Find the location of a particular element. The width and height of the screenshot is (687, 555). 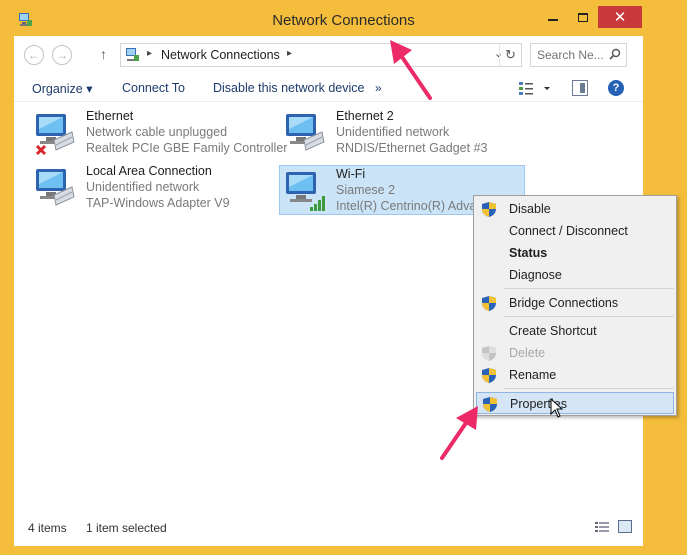

connection-status: Siamese 2 is located at coordinates (366, 190).